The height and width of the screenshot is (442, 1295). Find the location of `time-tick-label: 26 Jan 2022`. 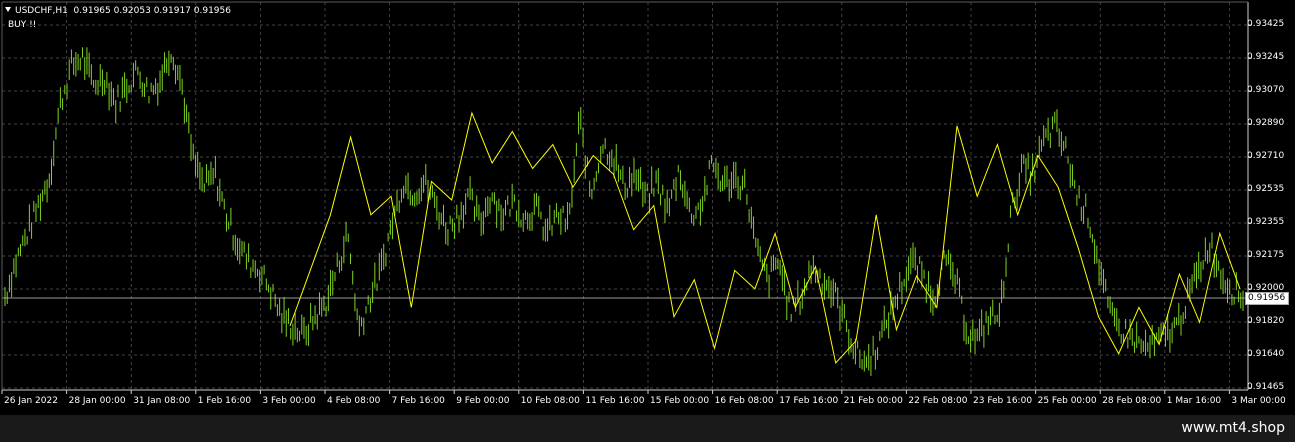

time-tick-label: 26 Jan 2022 is located at coordinates (31, 401).